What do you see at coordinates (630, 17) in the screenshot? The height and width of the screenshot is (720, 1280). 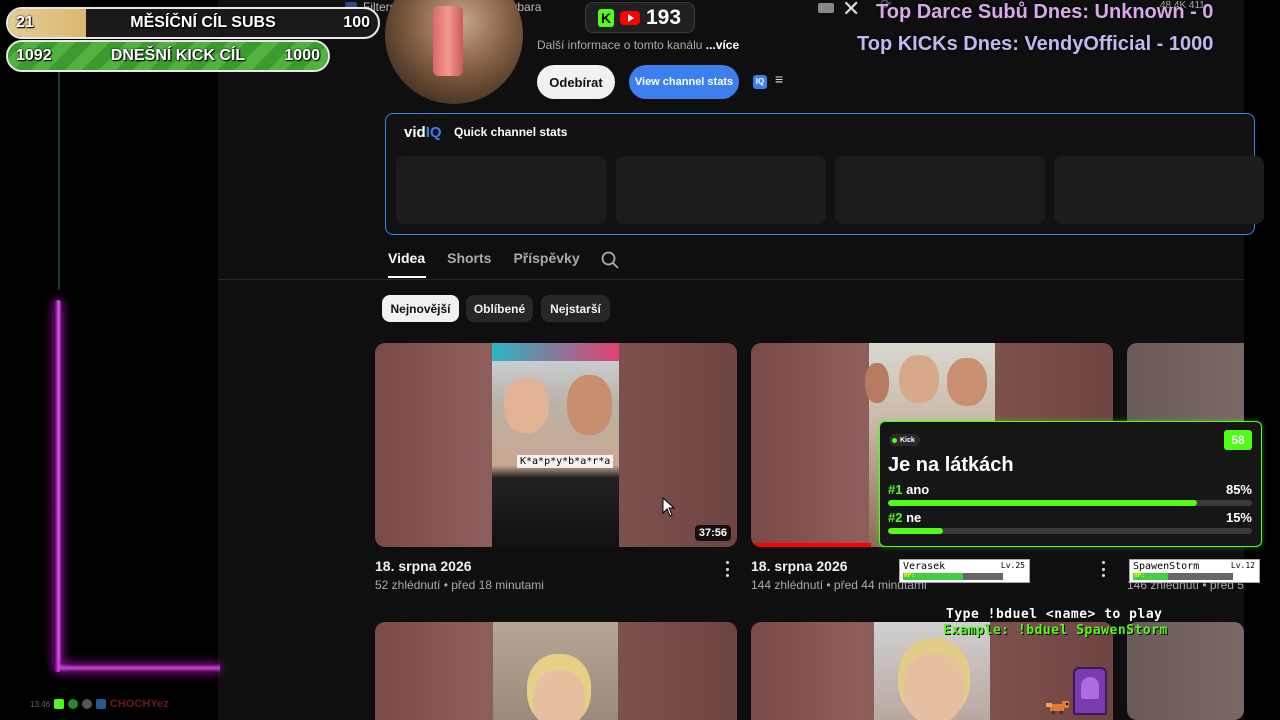 I see `youtube-logo-icon` at bounding box center [630, 17].